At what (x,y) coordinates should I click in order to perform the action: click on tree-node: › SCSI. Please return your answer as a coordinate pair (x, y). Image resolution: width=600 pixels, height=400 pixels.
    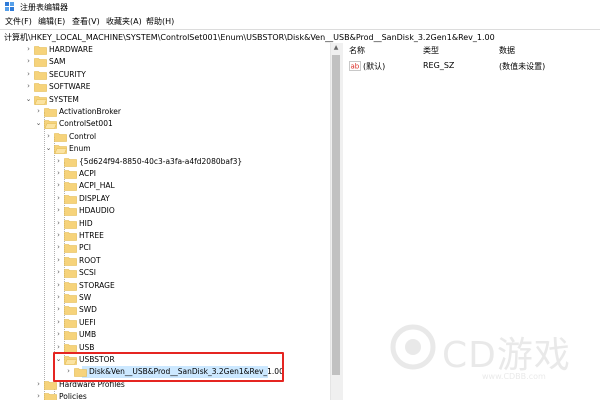
    Looking at the image, I should click on (192, 273).